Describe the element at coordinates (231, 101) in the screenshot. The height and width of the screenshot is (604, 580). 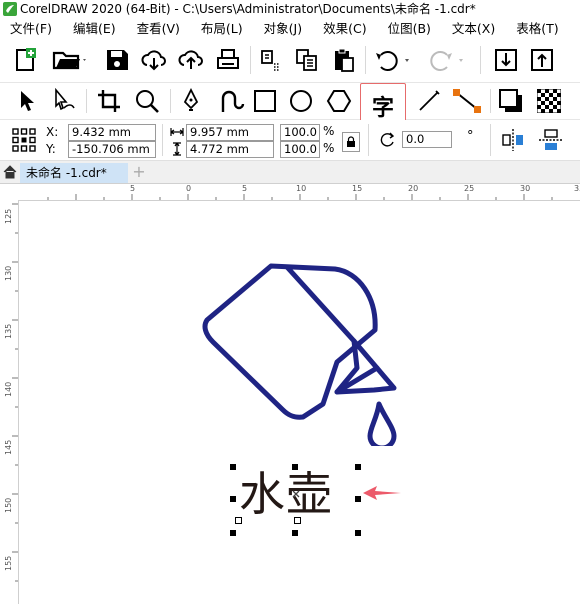
I see `artistic-media-tool-icon` at that location.